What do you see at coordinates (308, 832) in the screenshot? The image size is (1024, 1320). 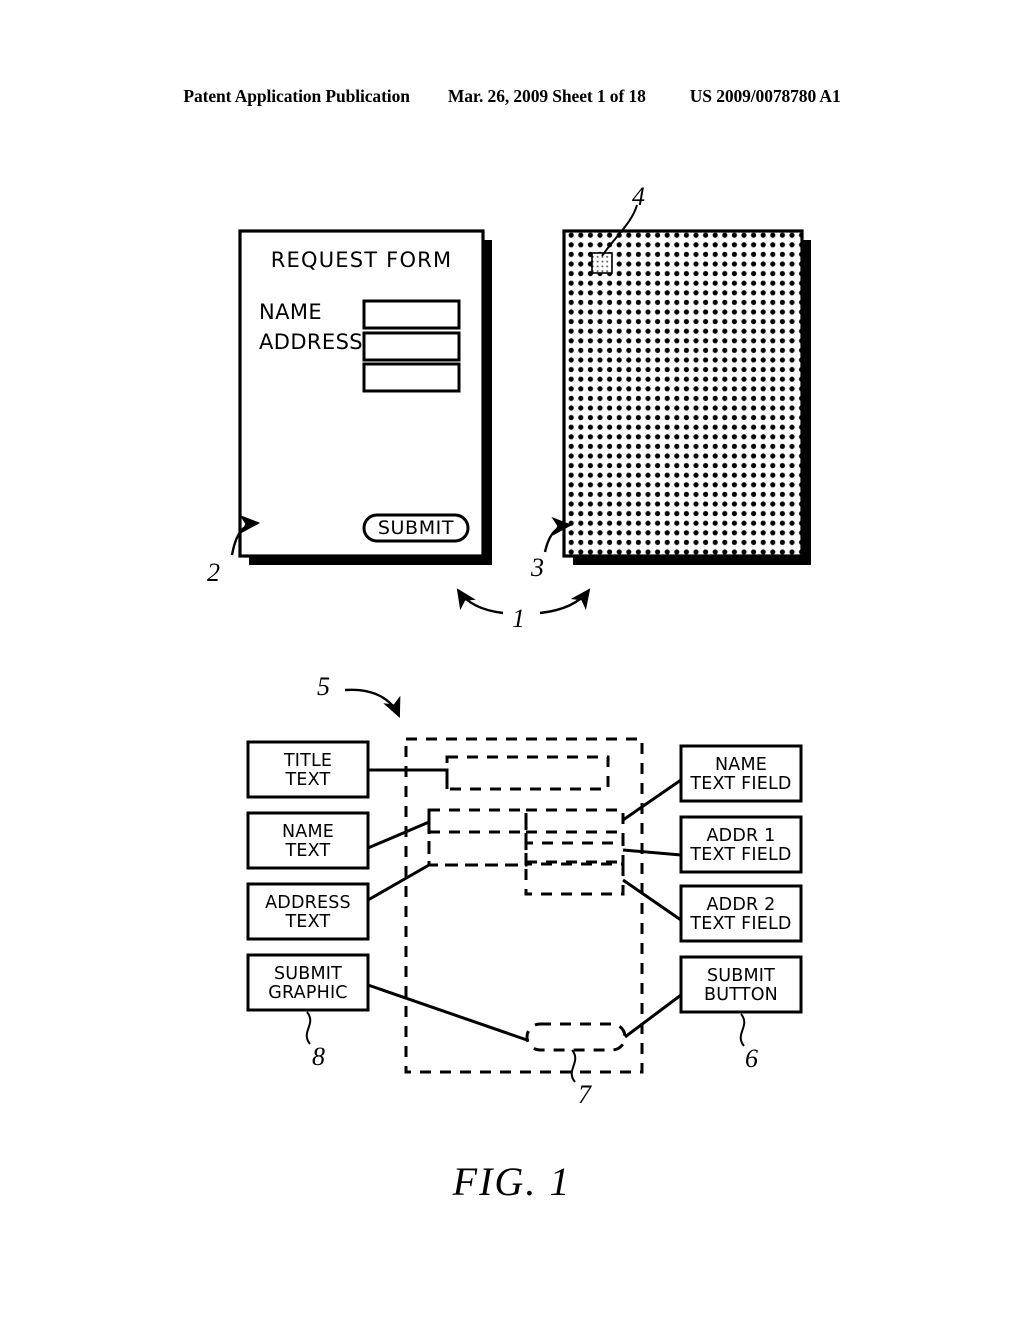 I see `box-label-name-text-line1: NAME` at bounding box center [308, 832].